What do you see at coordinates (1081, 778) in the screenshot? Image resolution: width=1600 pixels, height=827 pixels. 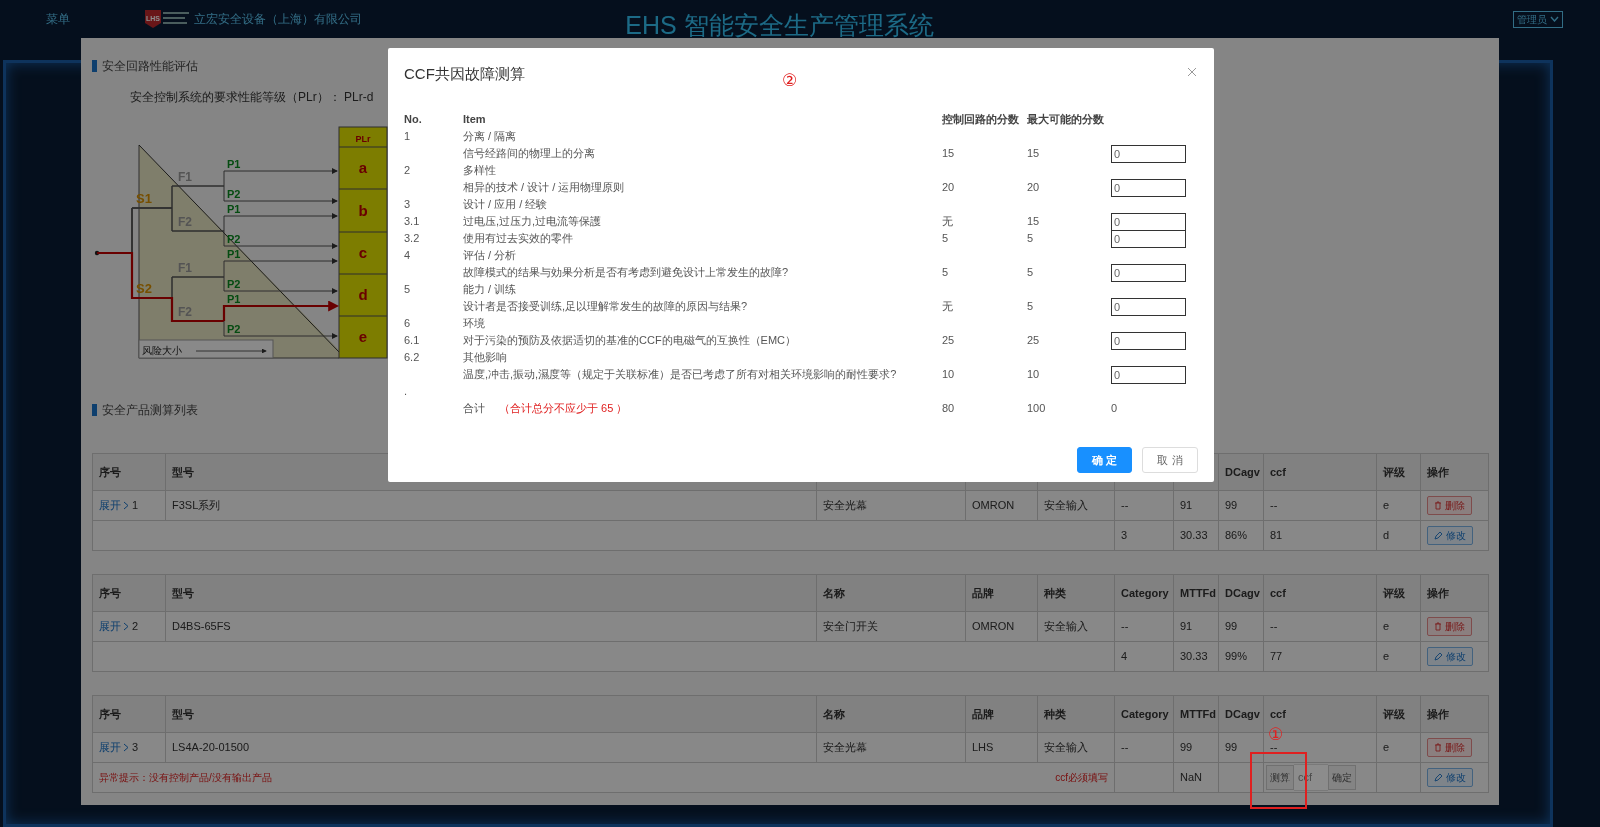 I see `validation-message: ccf必须填写` at bounding box center [1081, 778].